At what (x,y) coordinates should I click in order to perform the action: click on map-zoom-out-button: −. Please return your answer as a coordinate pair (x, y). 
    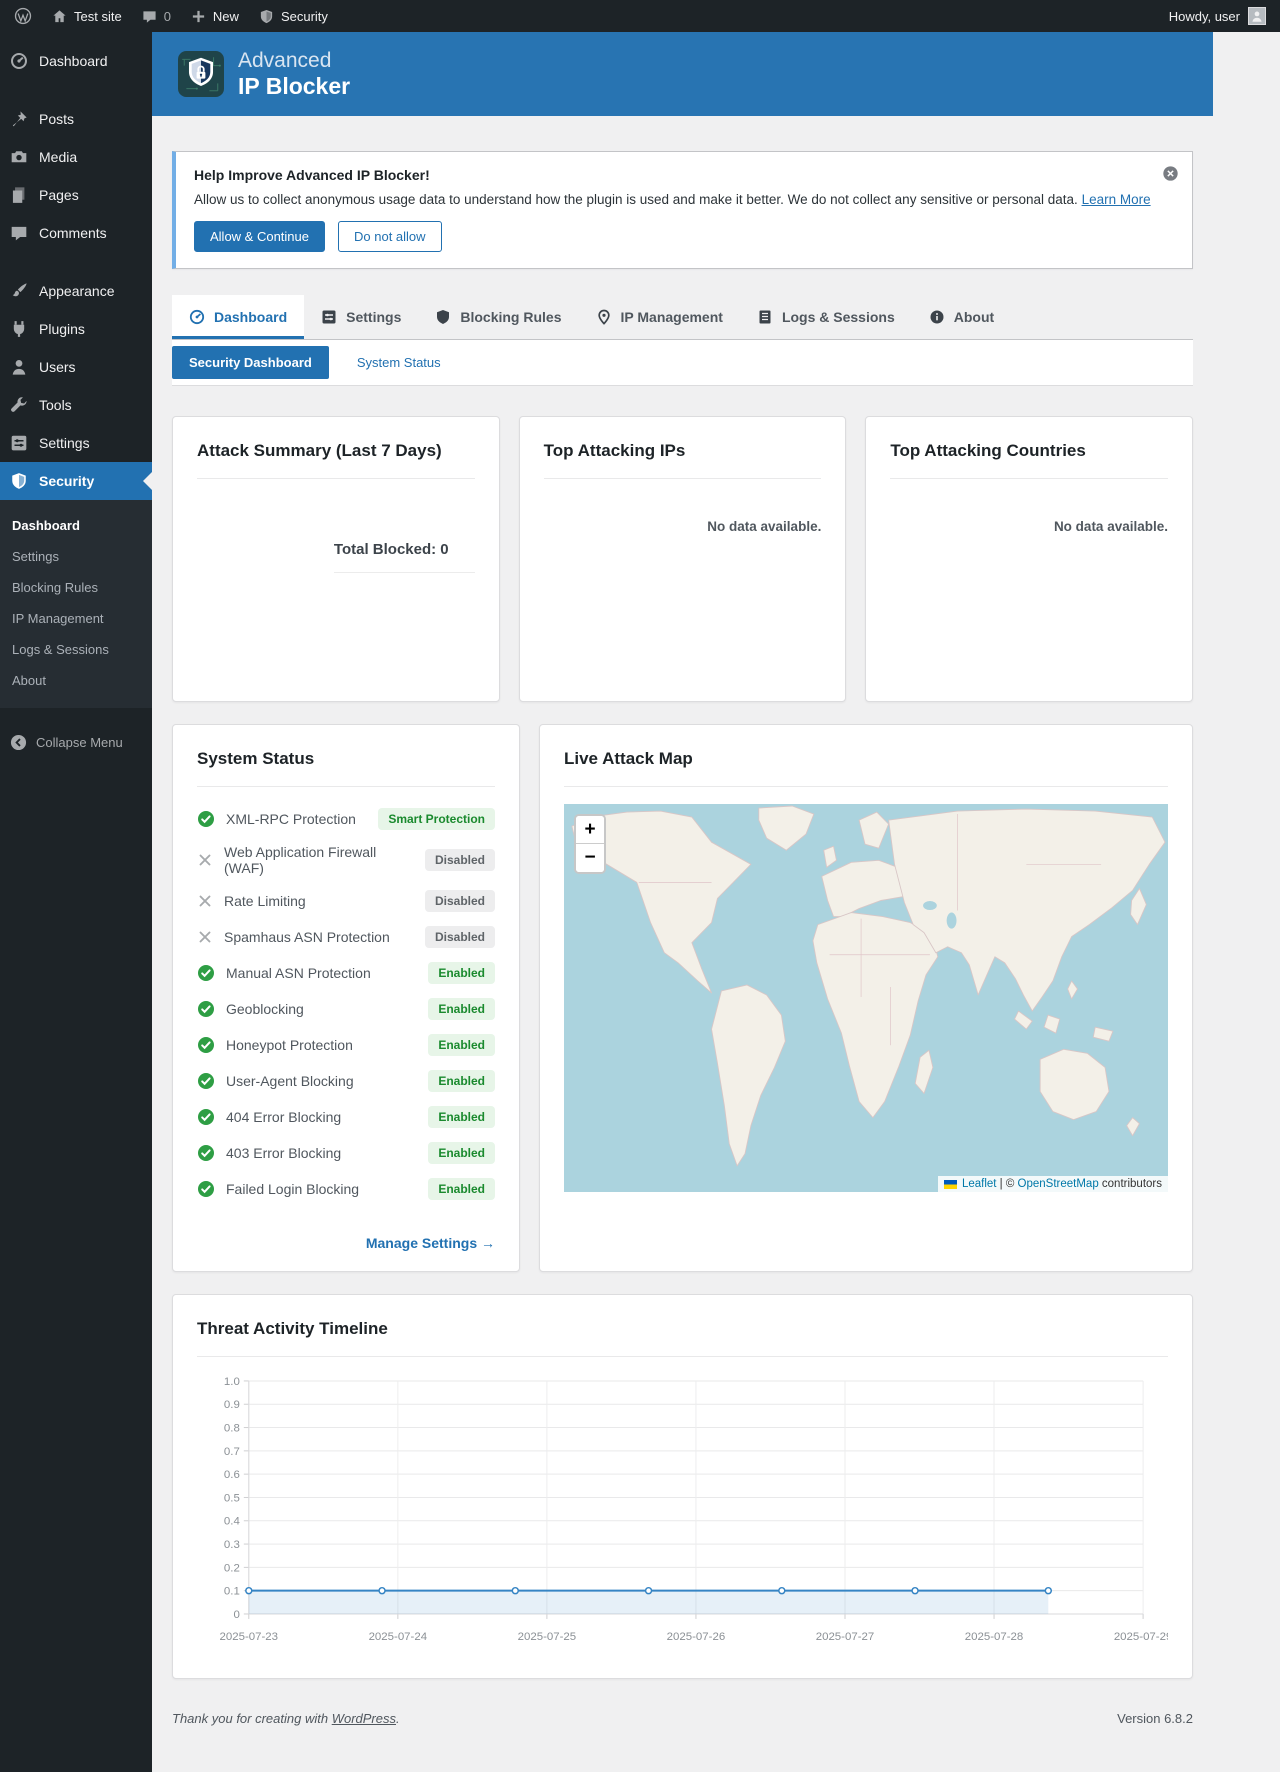
    Looking at the image, I should click on (590, 858).